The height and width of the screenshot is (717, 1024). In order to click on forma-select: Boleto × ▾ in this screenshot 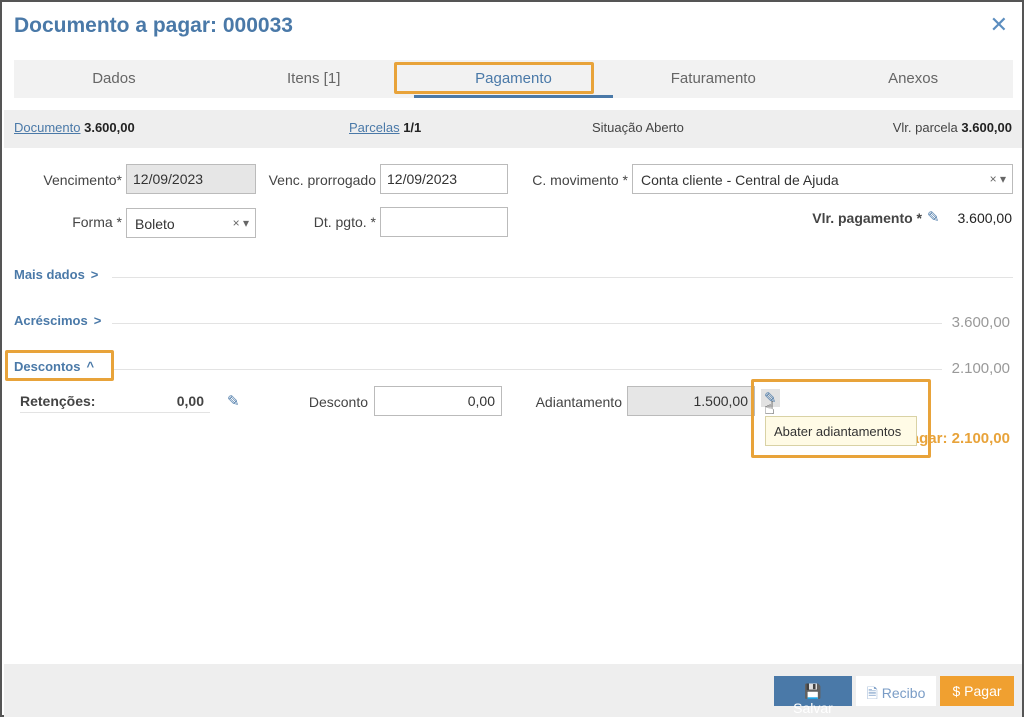, I will do `click(191, 223)`.